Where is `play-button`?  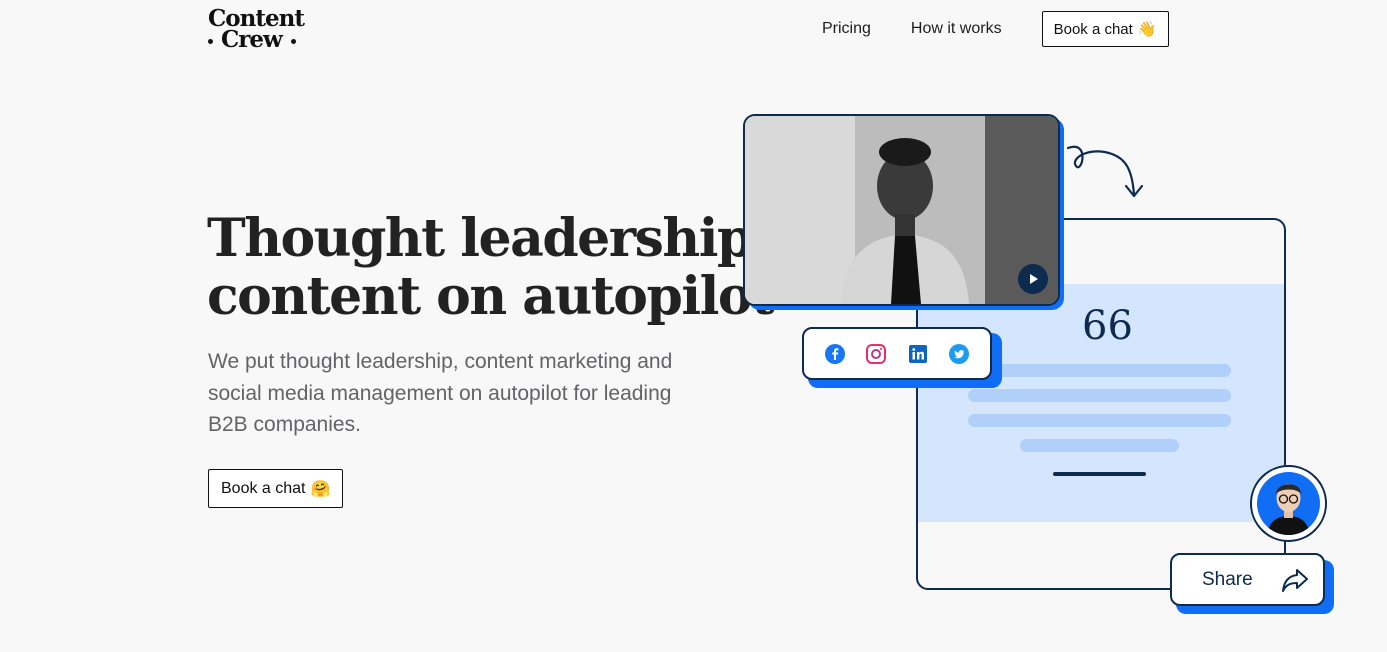 play-button is located at coordinates (1033, 279).